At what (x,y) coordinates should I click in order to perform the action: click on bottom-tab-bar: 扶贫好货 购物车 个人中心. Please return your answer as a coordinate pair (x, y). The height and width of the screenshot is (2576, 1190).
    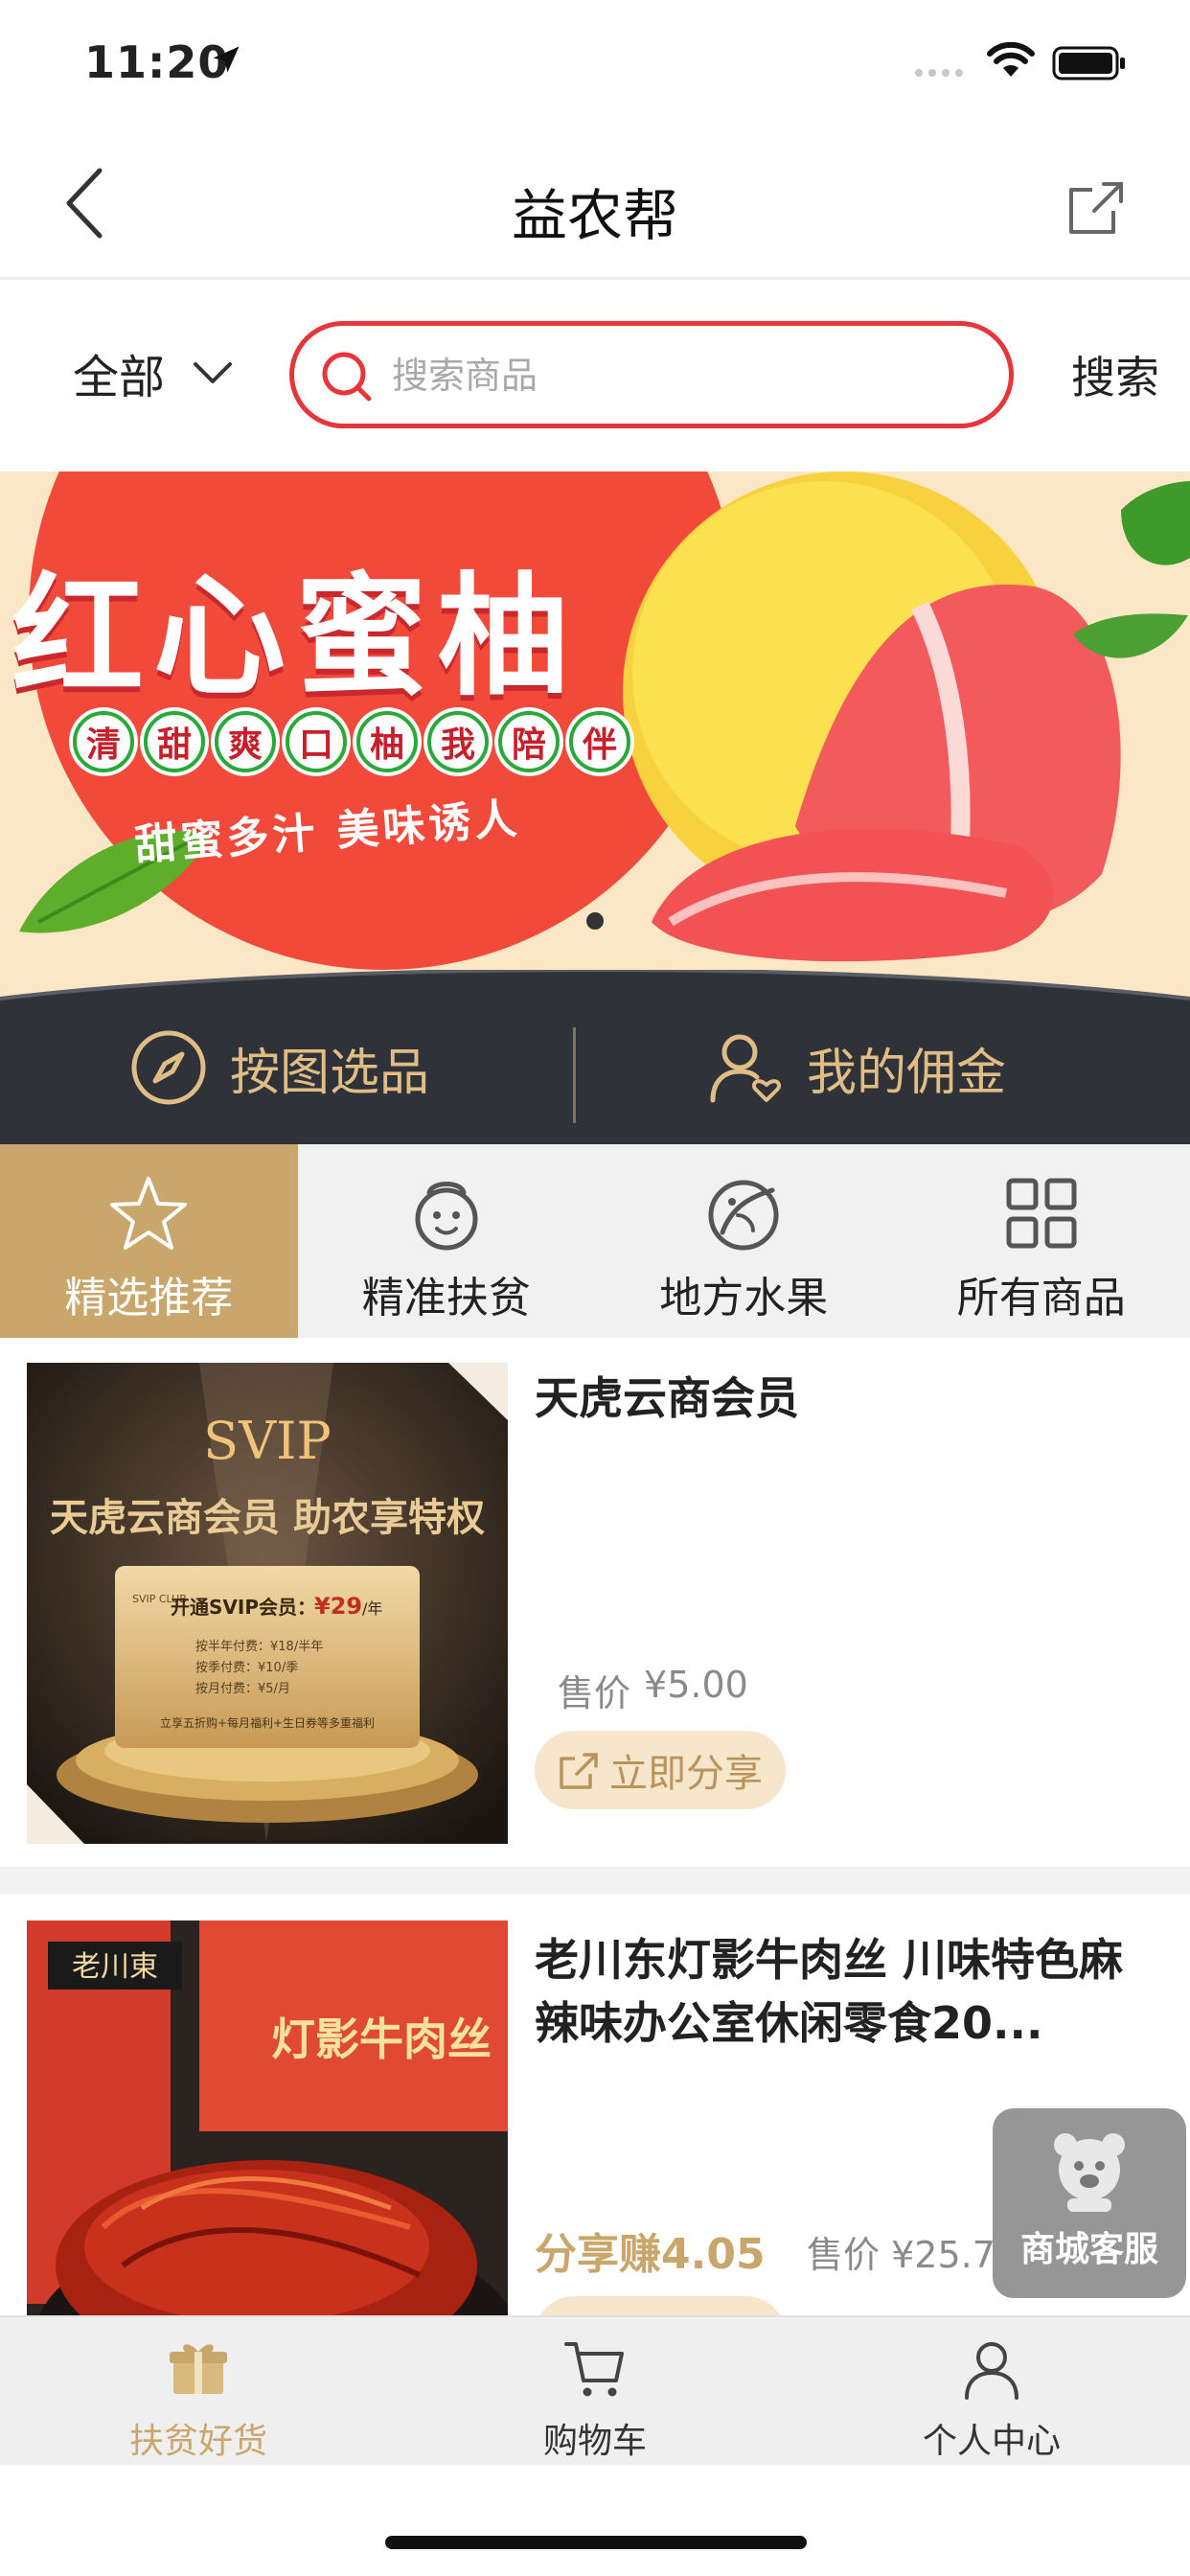
    Looking at the image, I should click on (595, 2390).